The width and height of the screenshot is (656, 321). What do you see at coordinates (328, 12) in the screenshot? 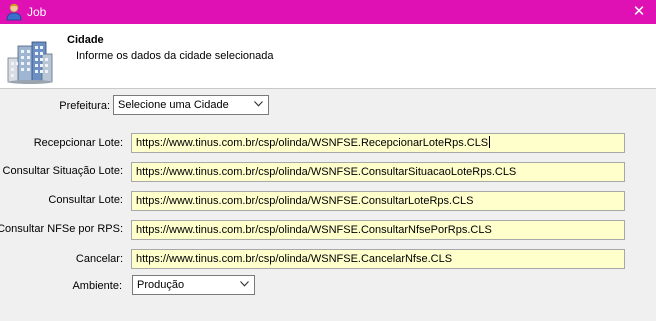
I see `title-bar: Job ✕` at bounding box center [328, 12].